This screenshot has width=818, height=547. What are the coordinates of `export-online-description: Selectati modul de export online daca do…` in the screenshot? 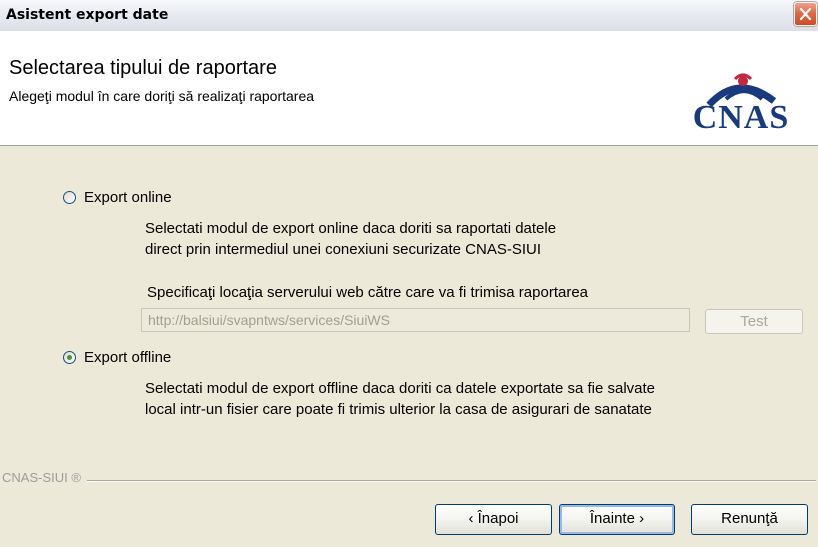 It's located at (350, 239).